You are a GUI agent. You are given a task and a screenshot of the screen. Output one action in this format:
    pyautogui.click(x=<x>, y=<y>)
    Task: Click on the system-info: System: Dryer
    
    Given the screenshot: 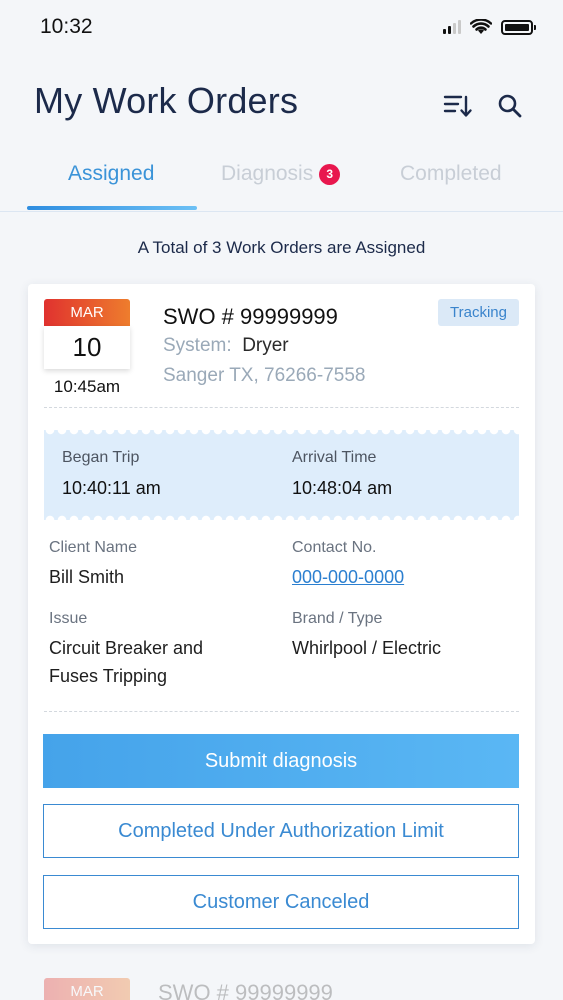 What is the action you would take?
    pyautogui.click(x=226, y=346)
    